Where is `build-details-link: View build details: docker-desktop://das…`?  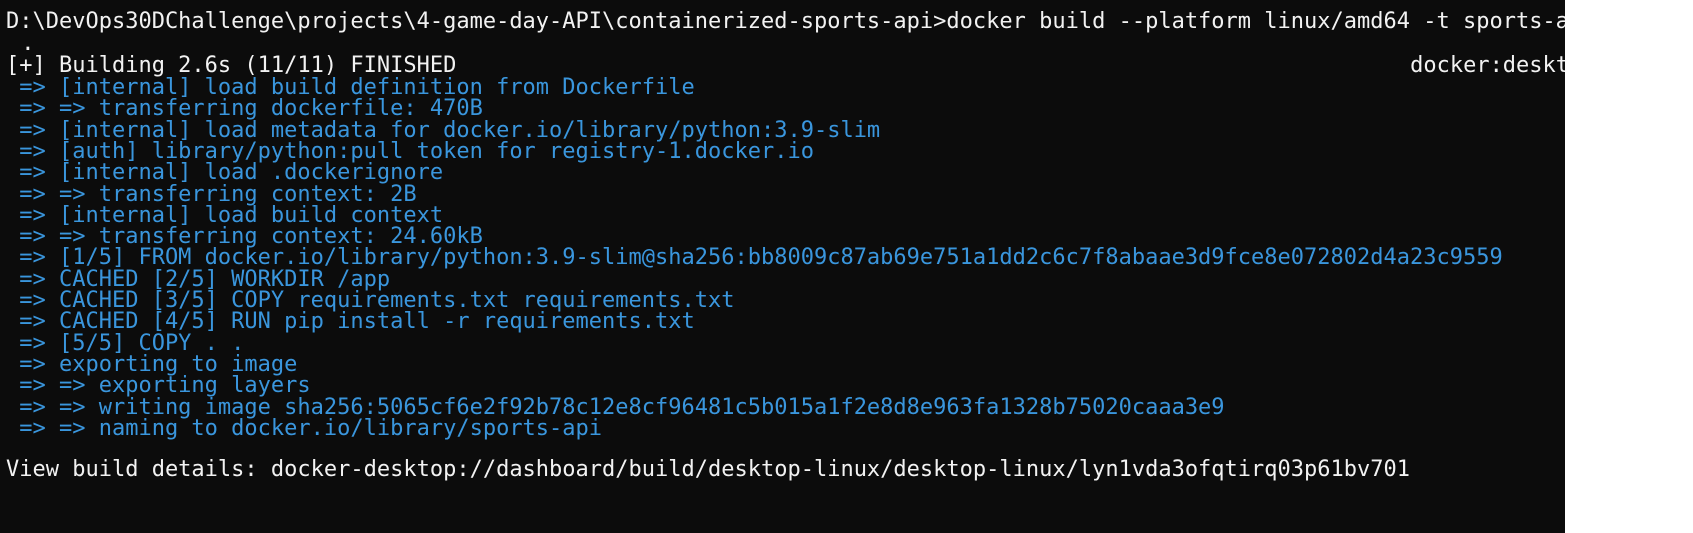
build-details-link: View build details: docker-desktop://das… is located at coordinates (708, 470).